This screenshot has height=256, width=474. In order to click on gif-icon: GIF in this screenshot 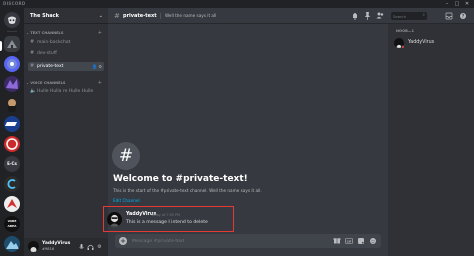, I will do `click(349, 244)`.